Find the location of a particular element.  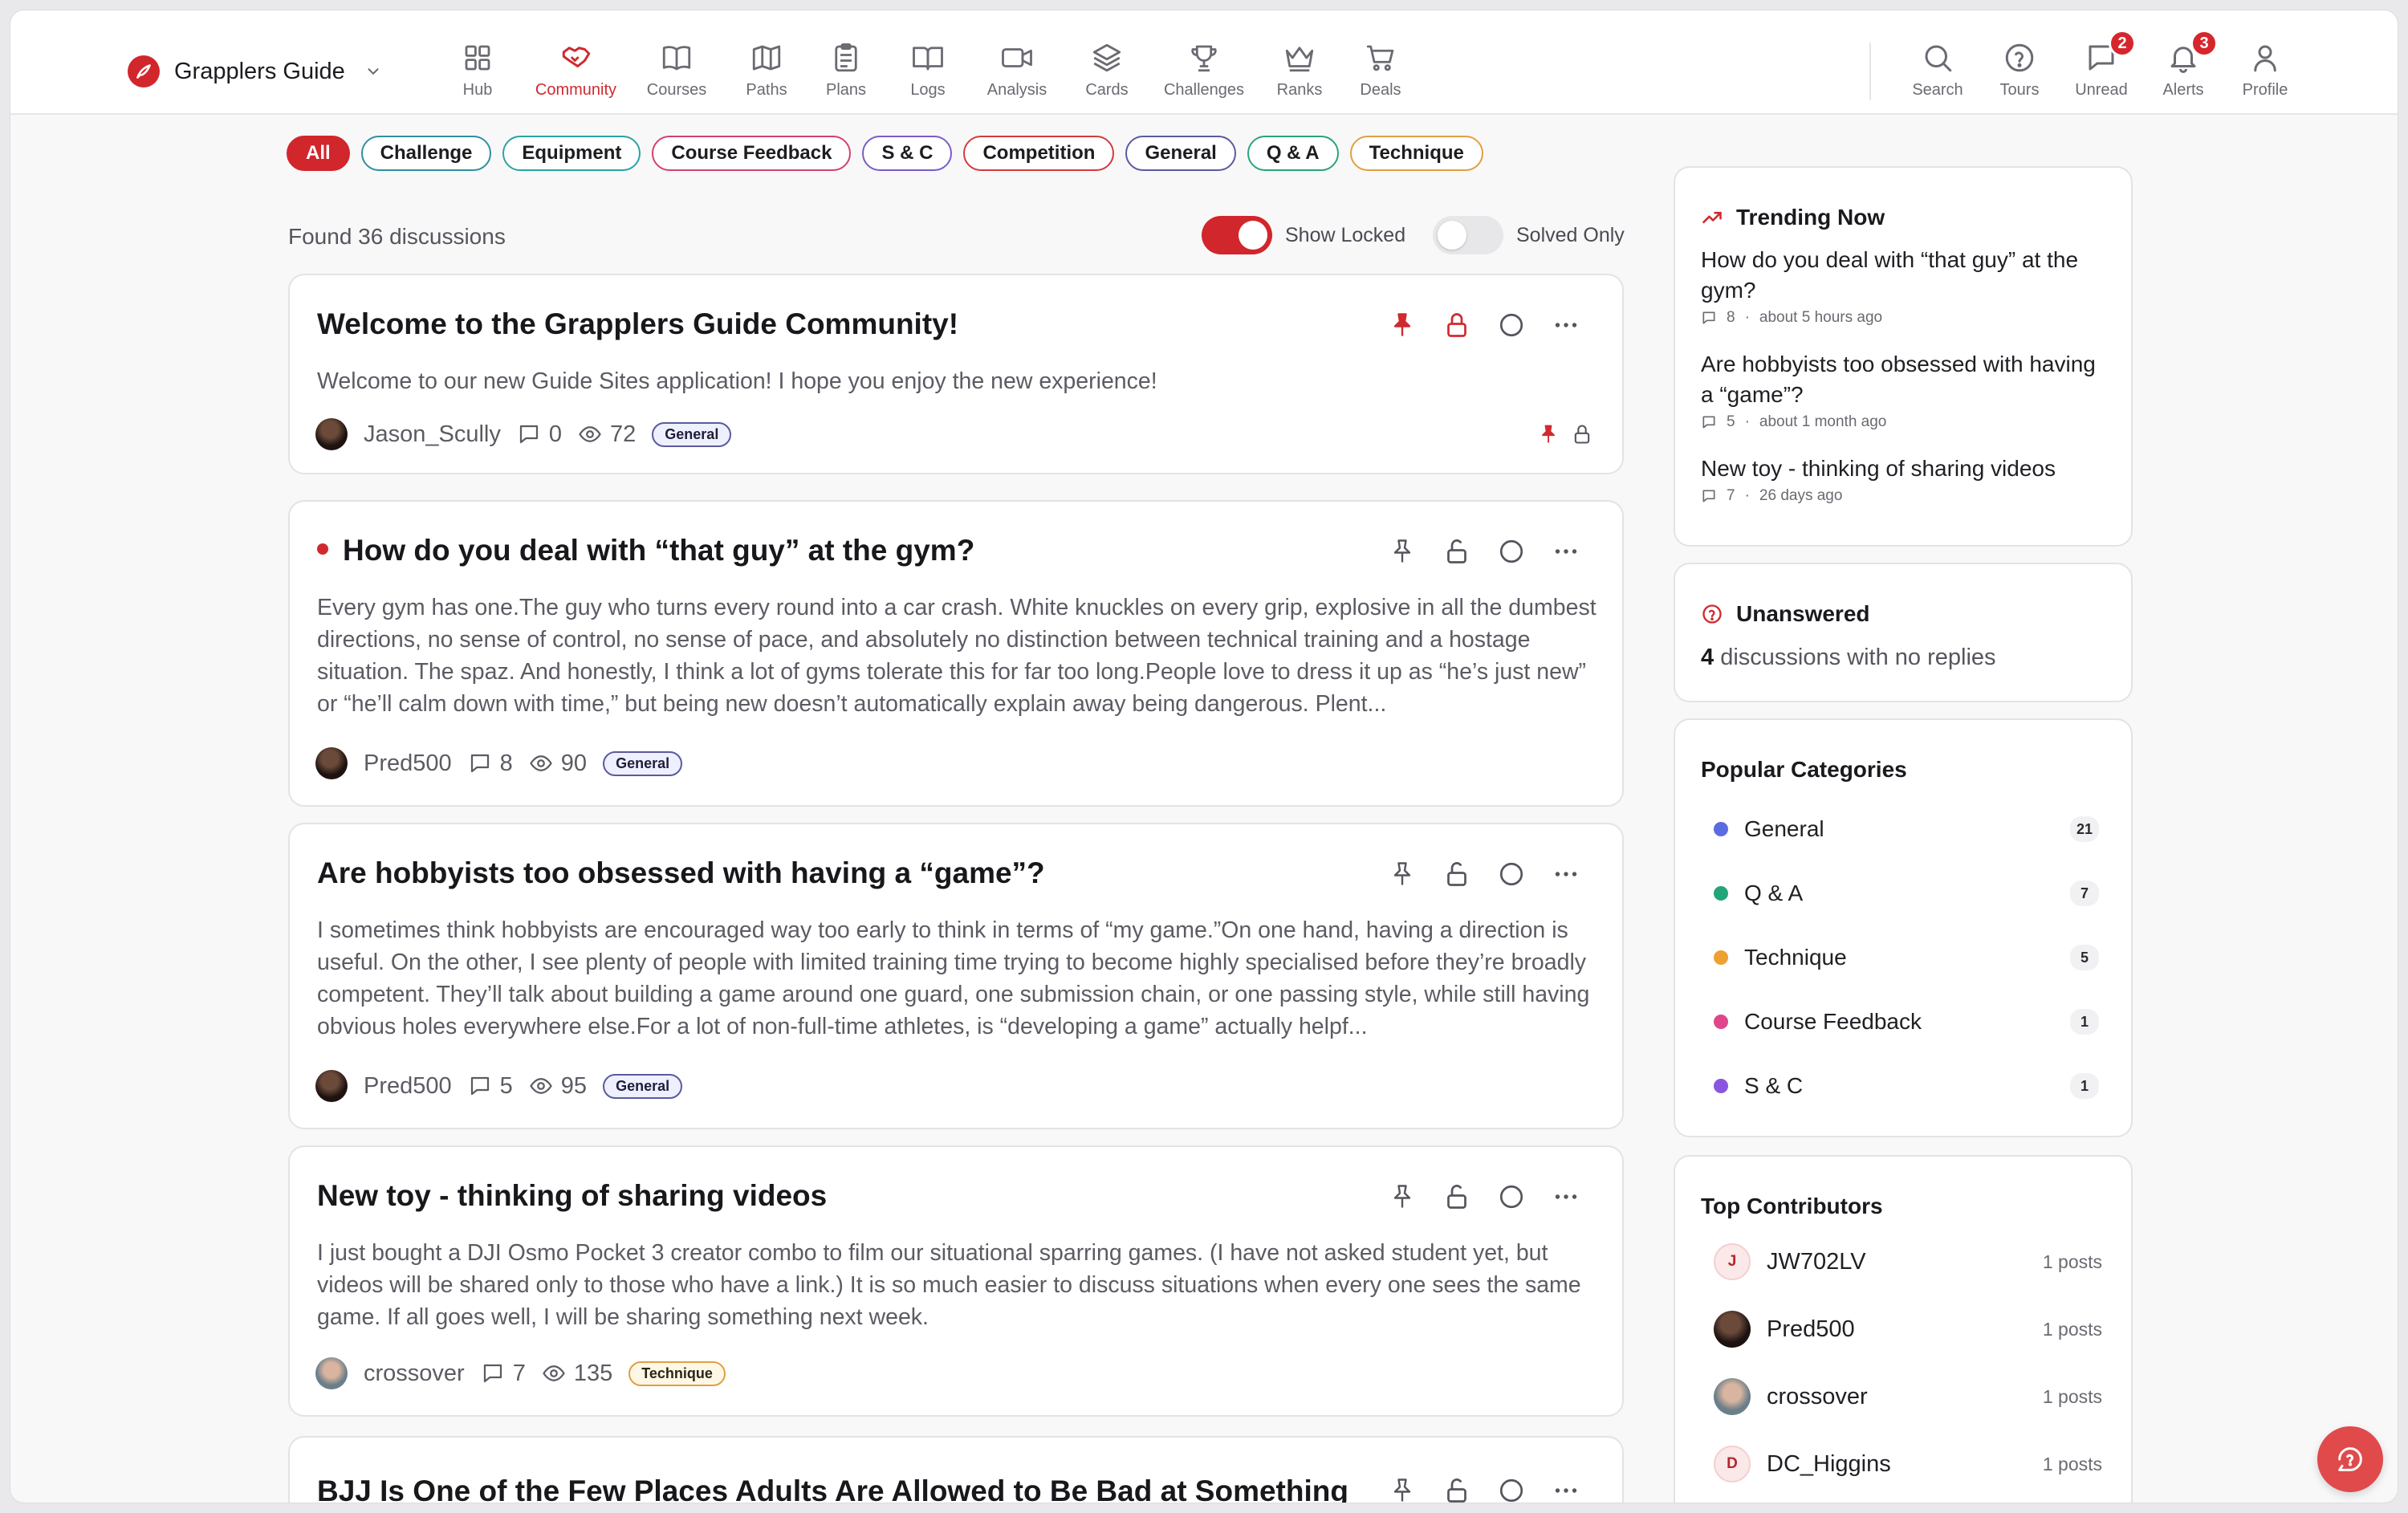

author-name: crossover is located at coordinates (414, 1373).